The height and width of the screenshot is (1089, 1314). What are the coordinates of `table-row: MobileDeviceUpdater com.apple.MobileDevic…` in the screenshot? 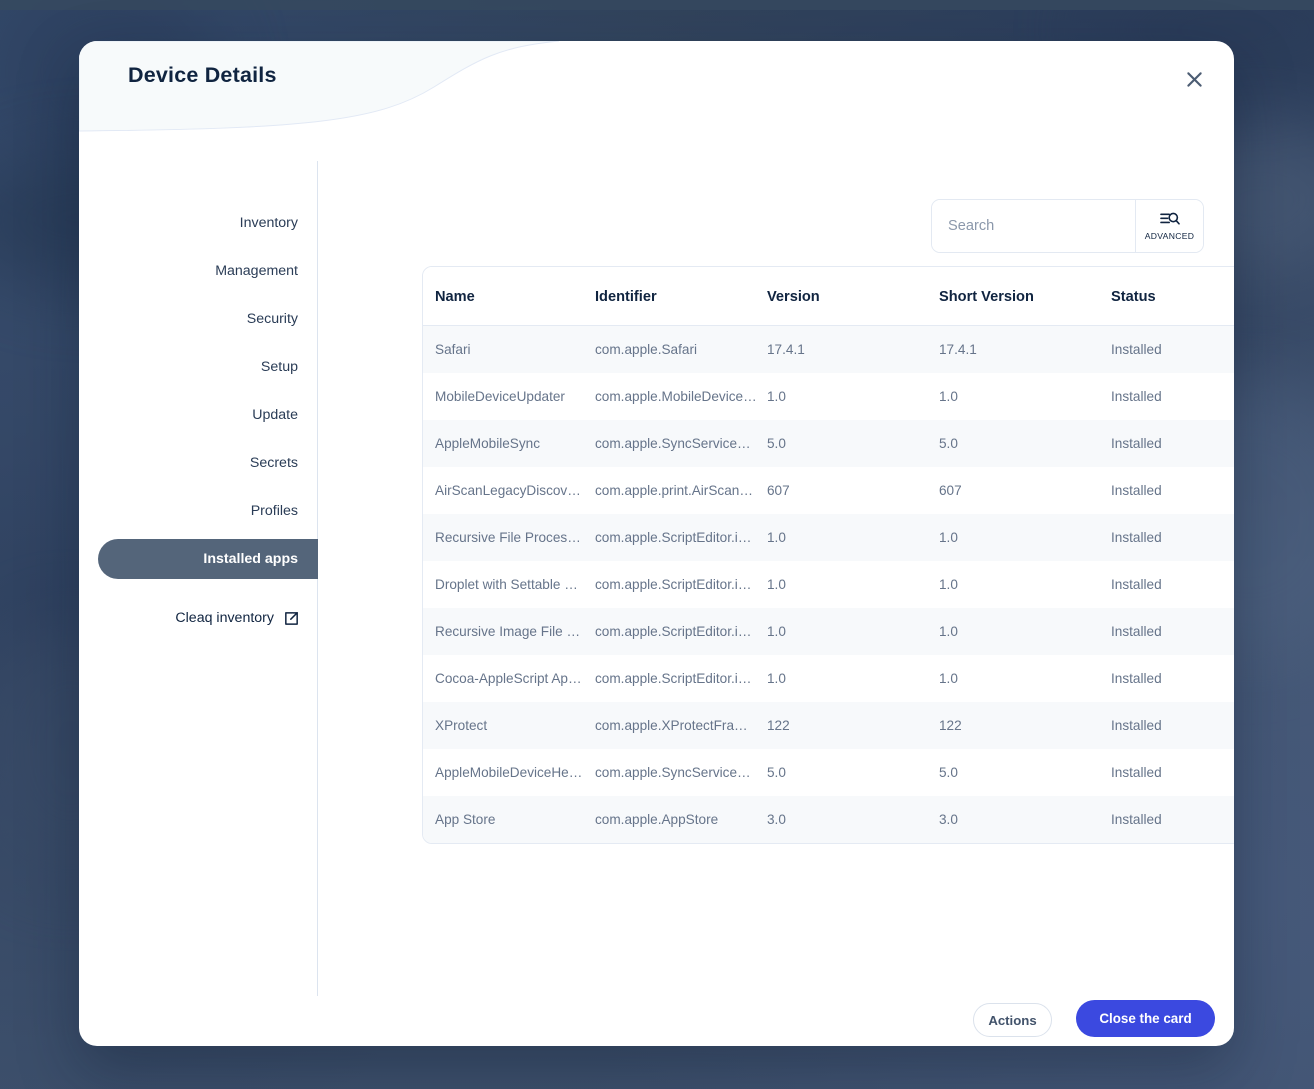 It's located at (828, 396).